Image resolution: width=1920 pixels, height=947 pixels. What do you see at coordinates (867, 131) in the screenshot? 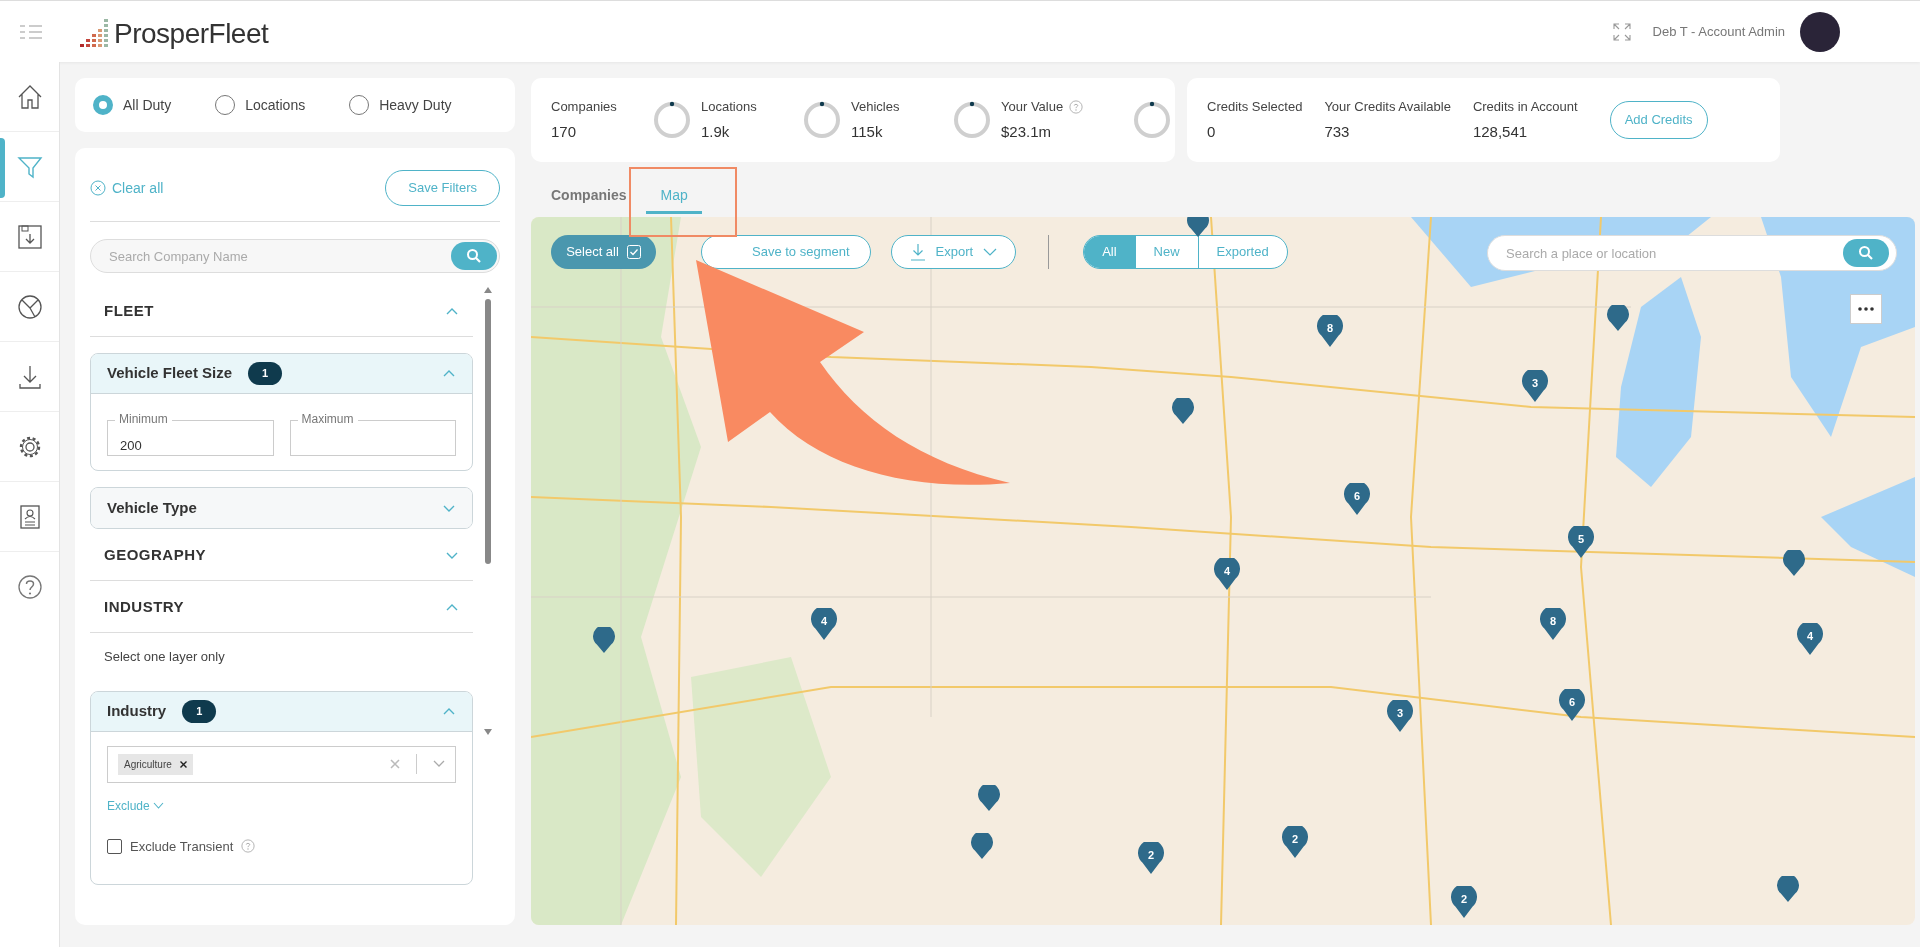
I see `stat-value: 115k` at bounding box center [867, 131].